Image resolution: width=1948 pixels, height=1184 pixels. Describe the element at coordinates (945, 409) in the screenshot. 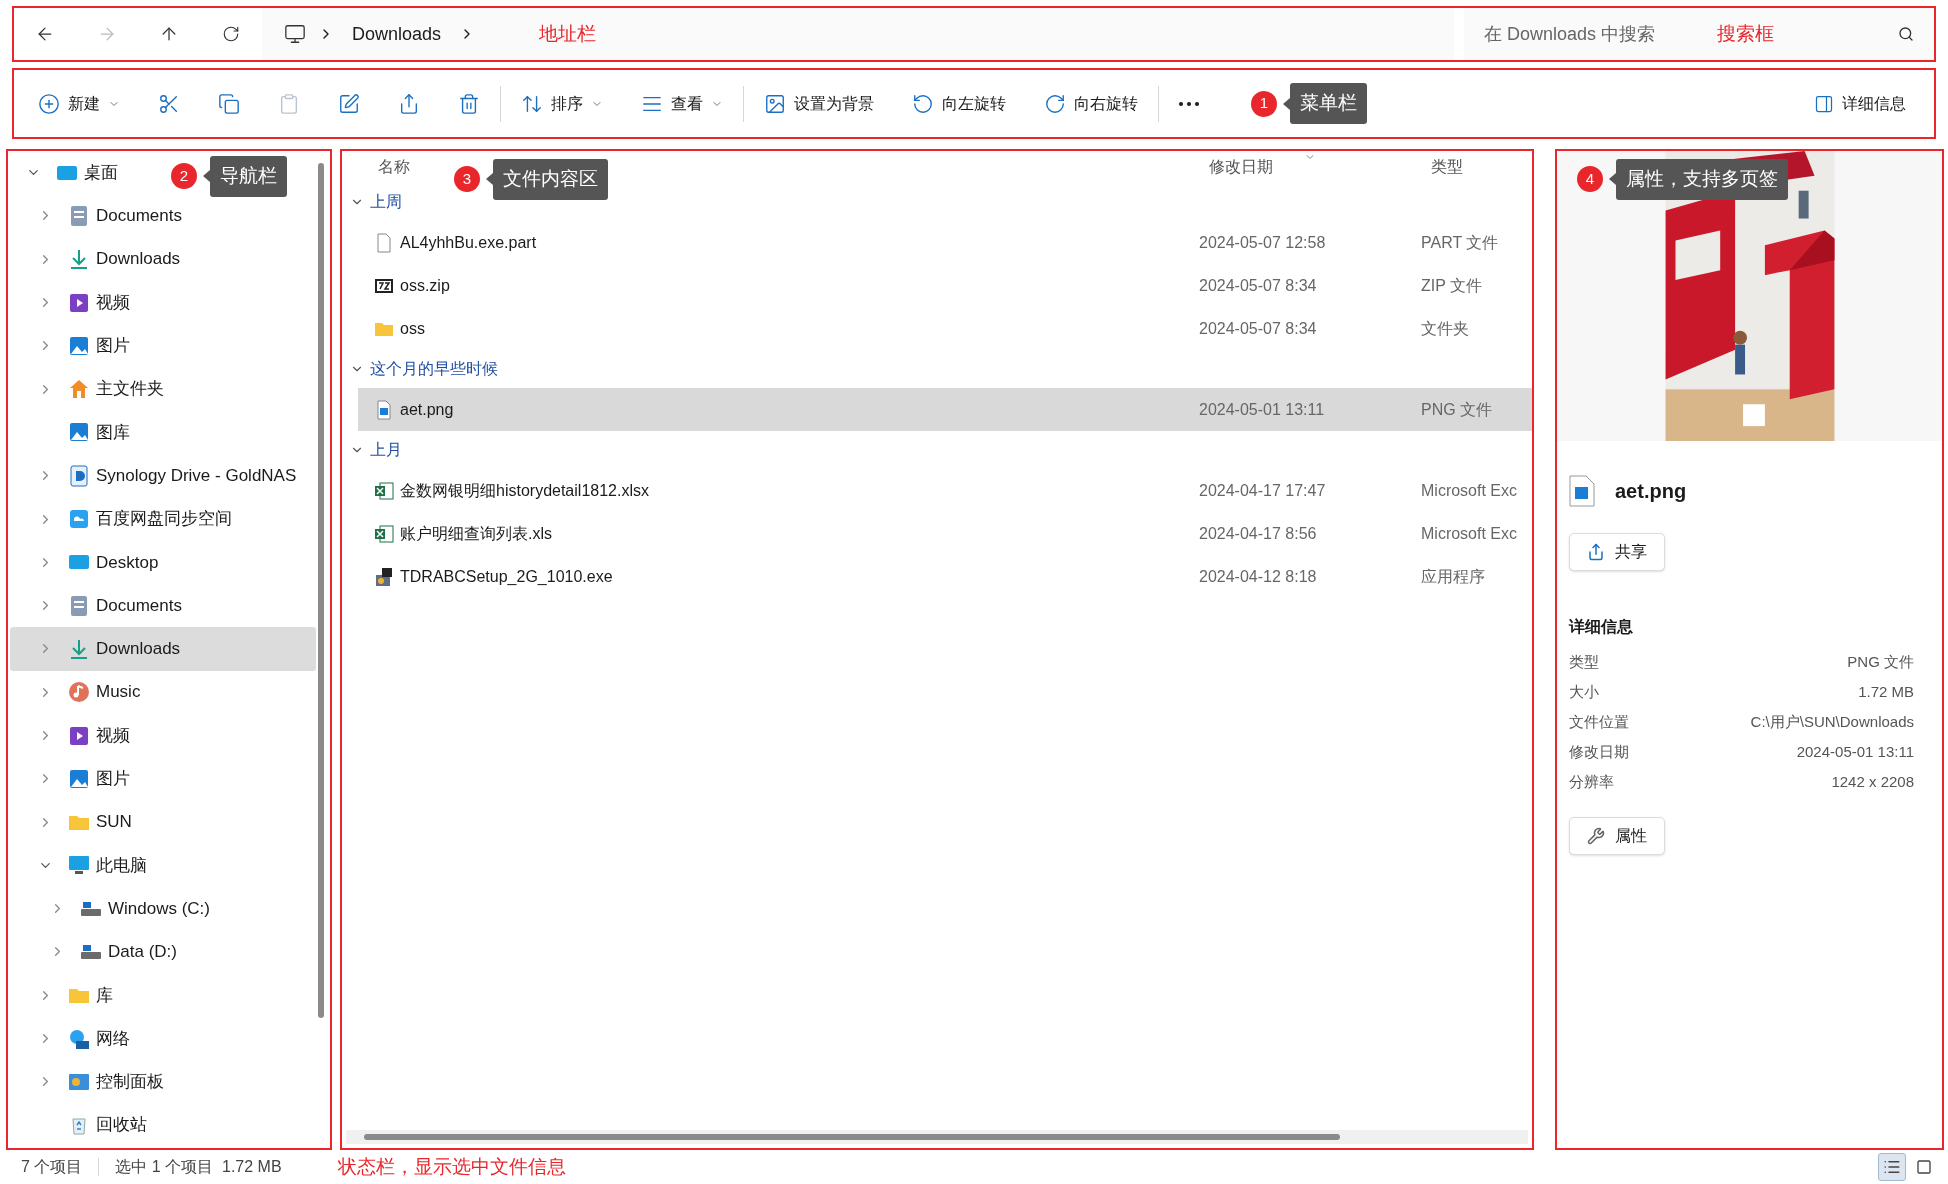

I see `file-row: aet.png 2024-05-01 13:11 PNG 文件` at that location.